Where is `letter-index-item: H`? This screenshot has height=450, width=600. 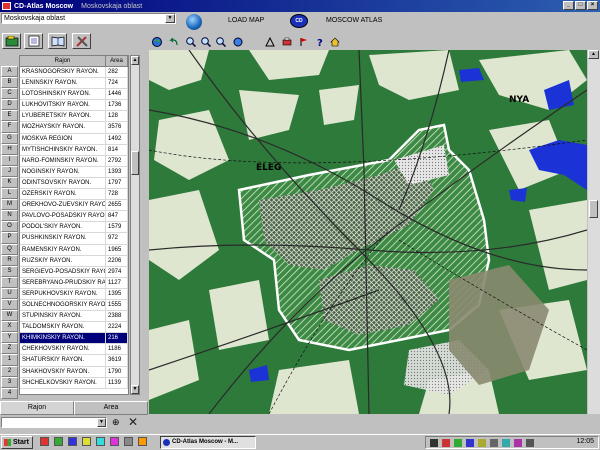
letter-index-item: H is located at coordinates (9, 149).